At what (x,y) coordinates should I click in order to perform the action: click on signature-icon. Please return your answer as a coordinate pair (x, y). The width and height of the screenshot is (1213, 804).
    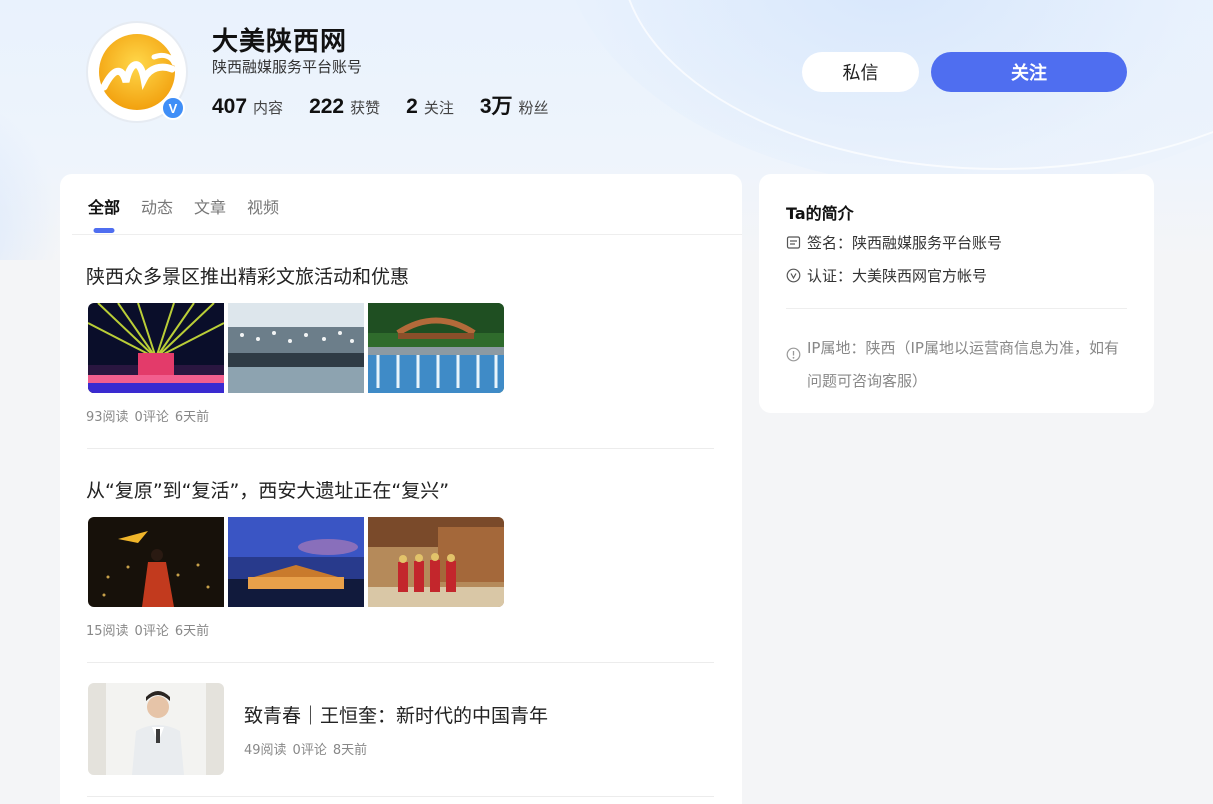
    Looking at the image, I should click on (793, 242).